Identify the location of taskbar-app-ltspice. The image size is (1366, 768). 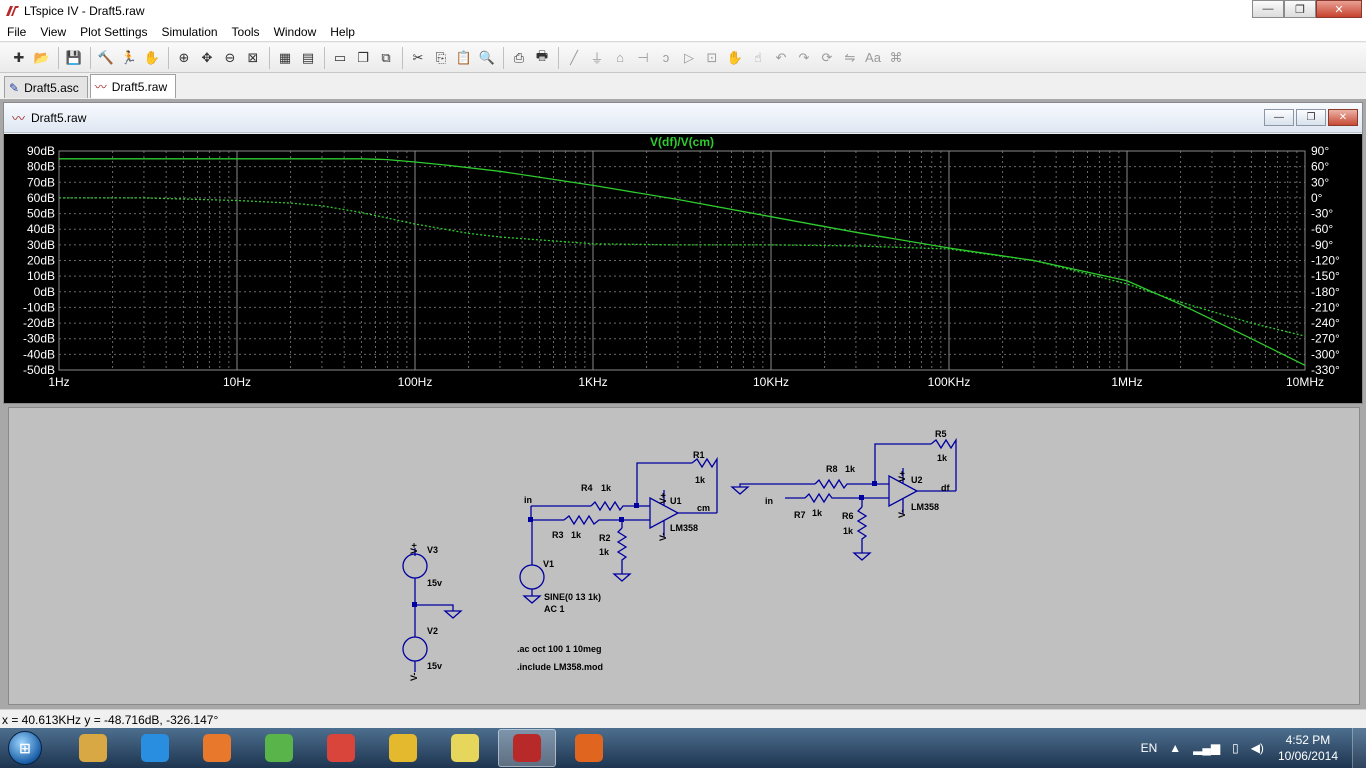
(527, 748).